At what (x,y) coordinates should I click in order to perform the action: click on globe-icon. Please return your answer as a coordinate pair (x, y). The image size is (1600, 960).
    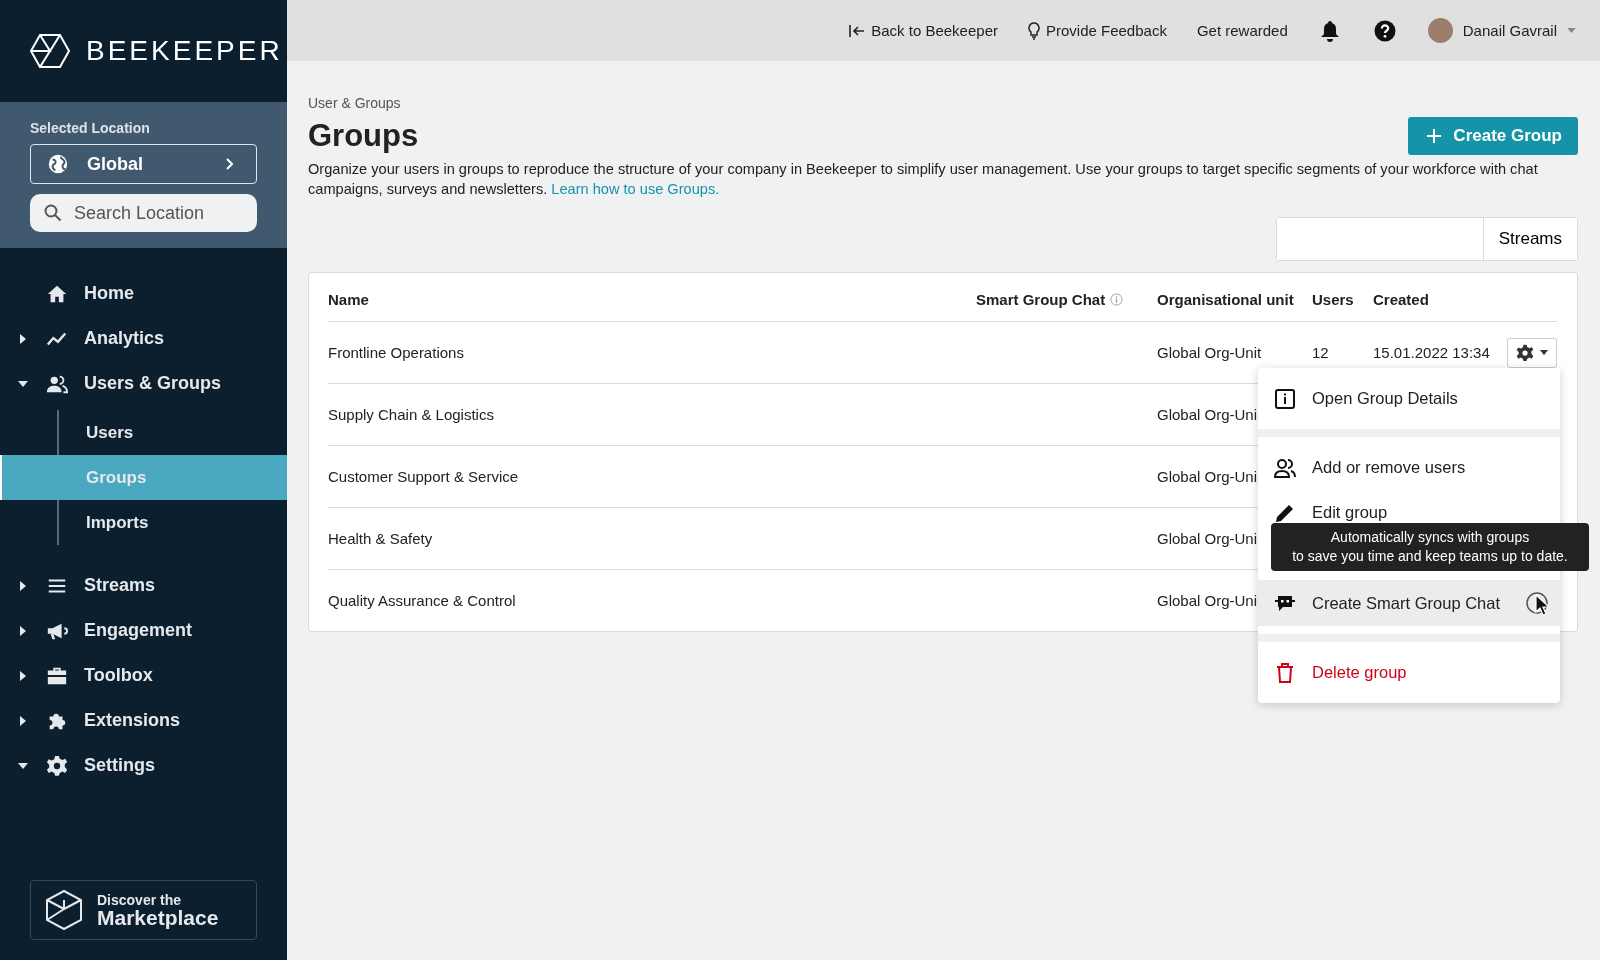
    Looking at the image, I should click on (58, 164).